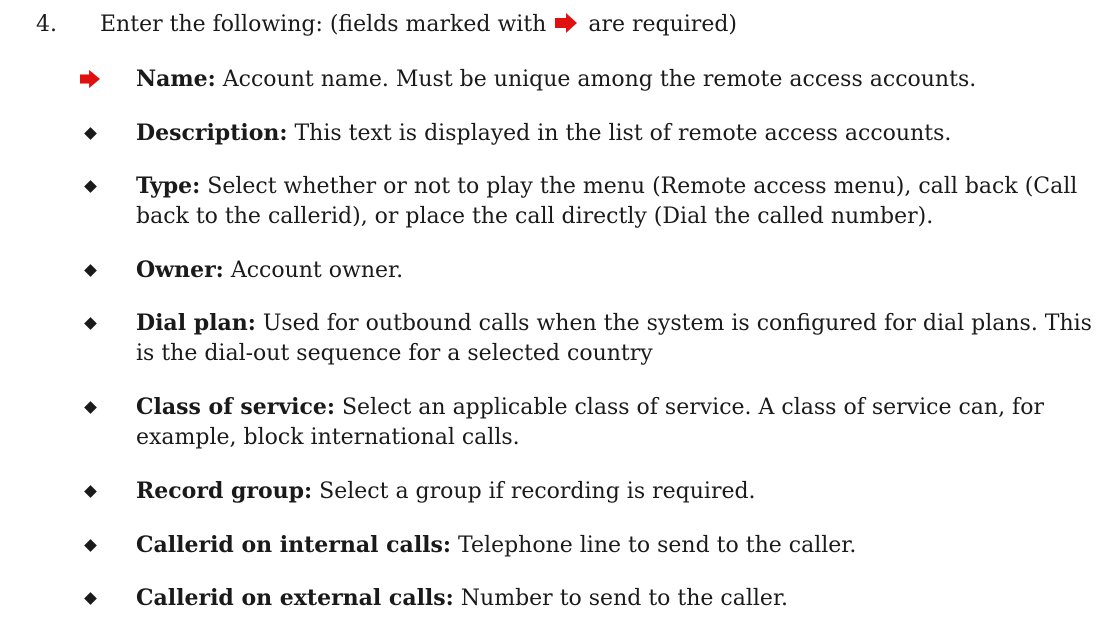 The height and width of the screenshot is (637, 1108). I want to click on field-text: Number to send to the caller., so click(624, 598).